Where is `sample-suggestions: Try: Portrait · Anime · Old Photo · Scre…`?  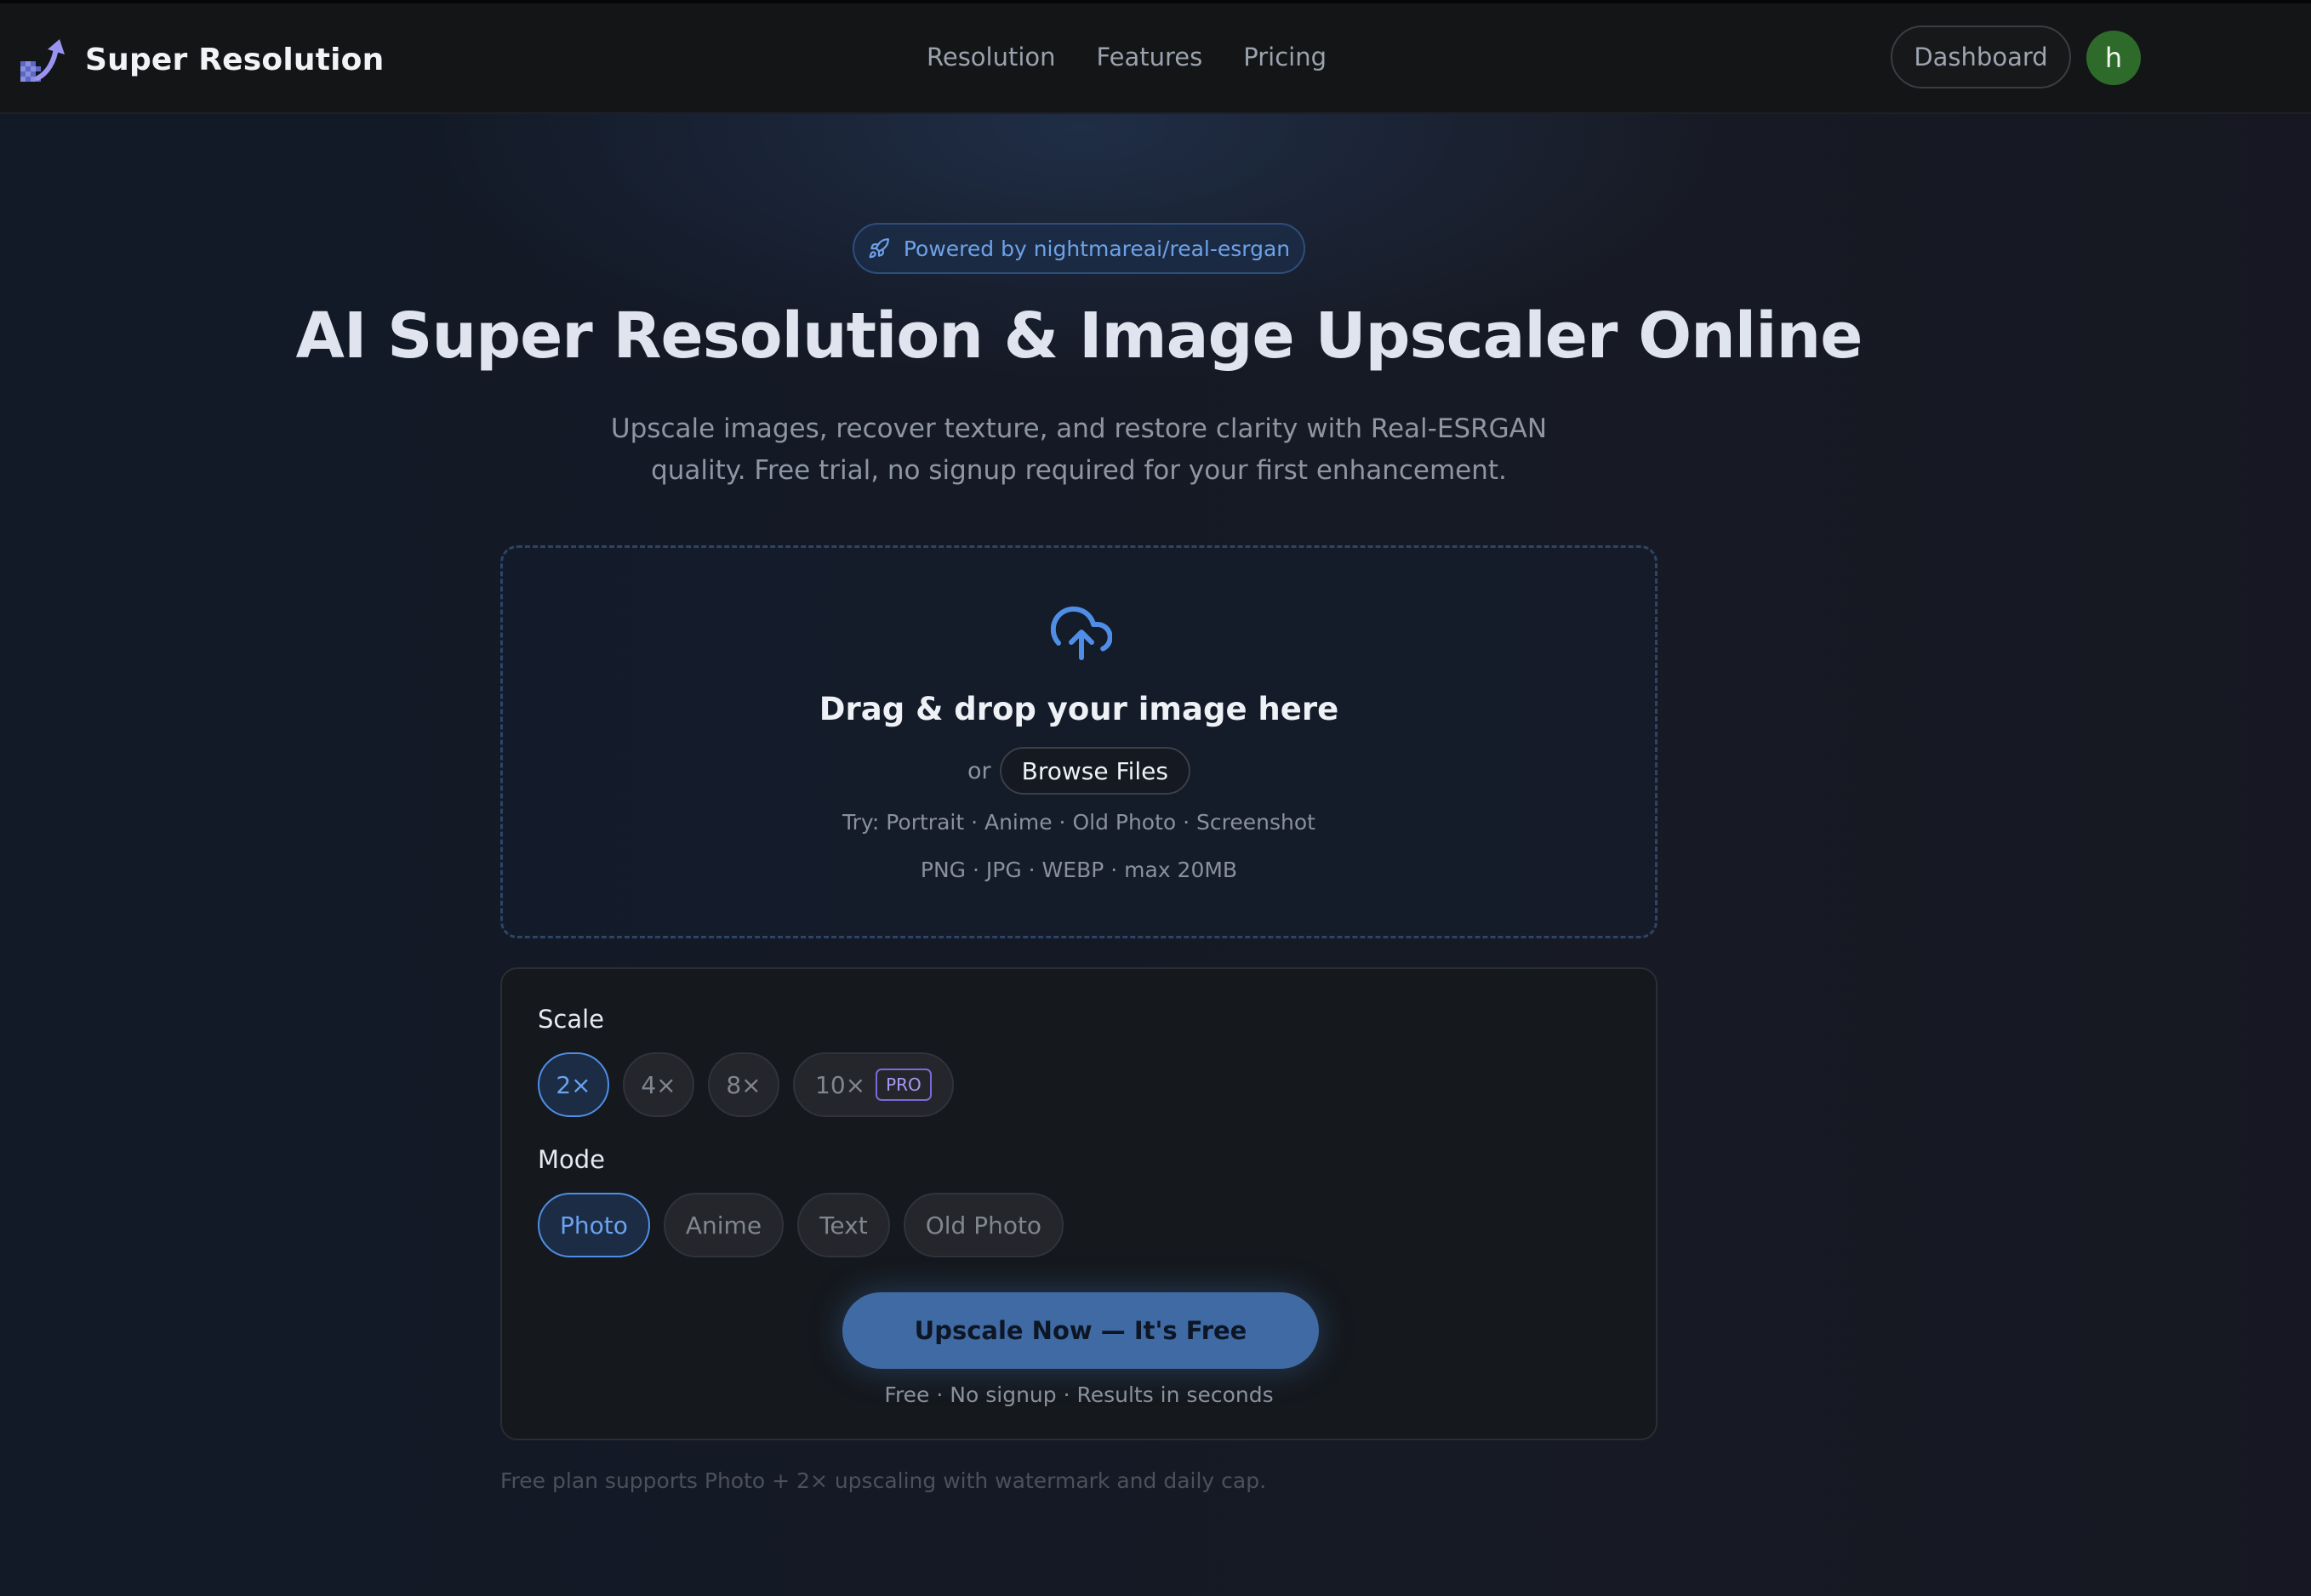 sample-suggestions: Try: Portrait · Anime · Old Photo · Scre… is located at coordinates (1079, 823).